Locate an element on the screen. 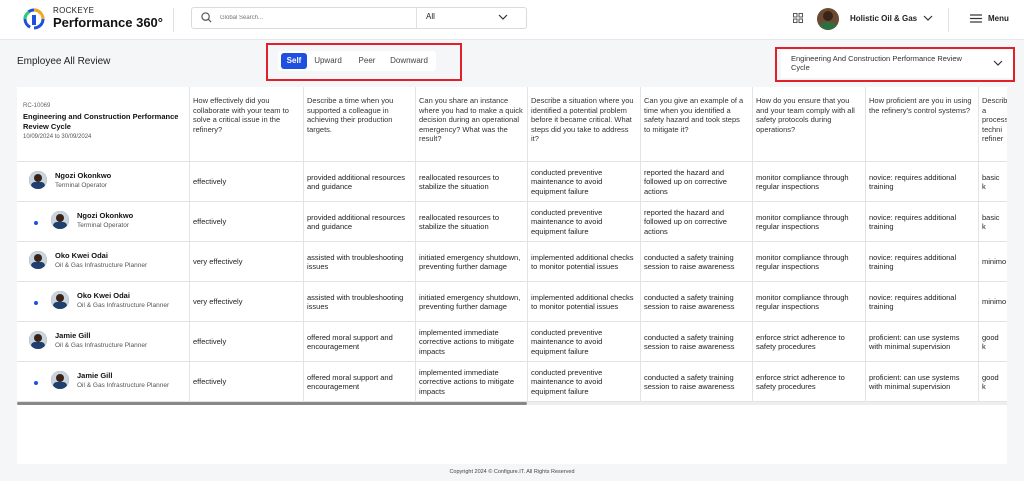  tab-upward: Upward is located at coordinates (328, 61).